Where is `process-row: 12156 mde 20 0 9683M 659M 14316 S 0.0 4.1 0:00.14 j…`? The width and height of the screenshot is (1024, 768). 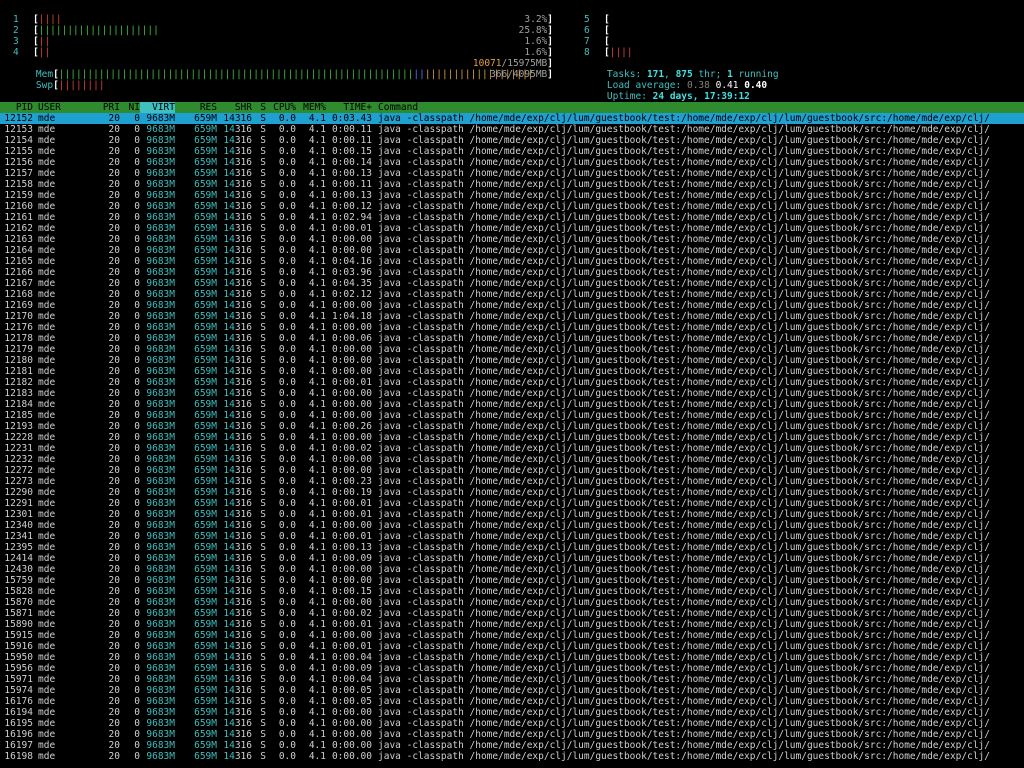
process-row: 12156 mde 20 0 9683M 659M 14316 S 0.0 4.1 0:00.14 j… is located at coordinates (512, 162).